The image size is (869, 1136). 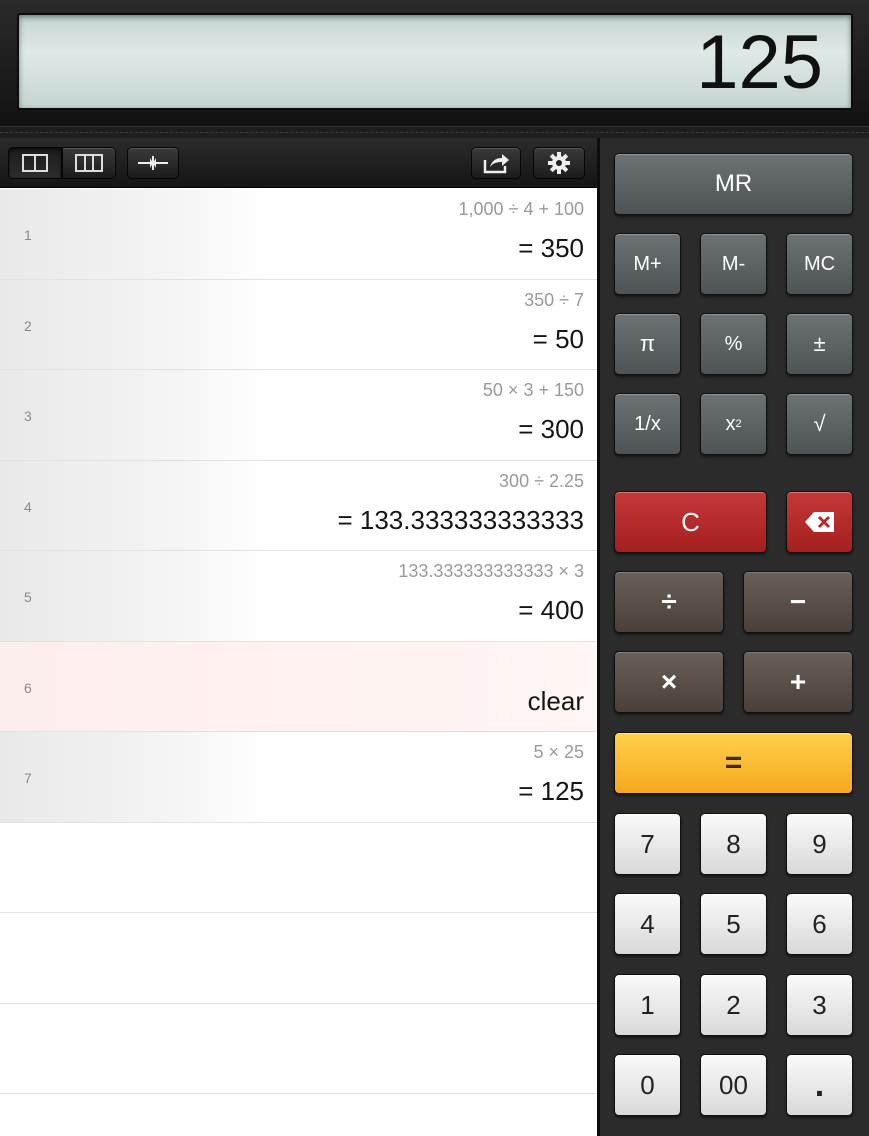 What do you see at coordinates (434, 132) in the screenshot?
I see `divider` at bounding box center [434, 132].